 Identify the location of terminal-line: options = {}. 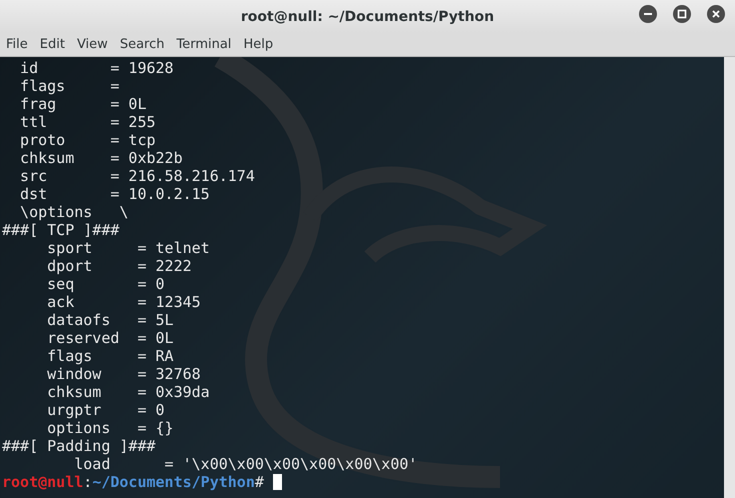
(110, 428).